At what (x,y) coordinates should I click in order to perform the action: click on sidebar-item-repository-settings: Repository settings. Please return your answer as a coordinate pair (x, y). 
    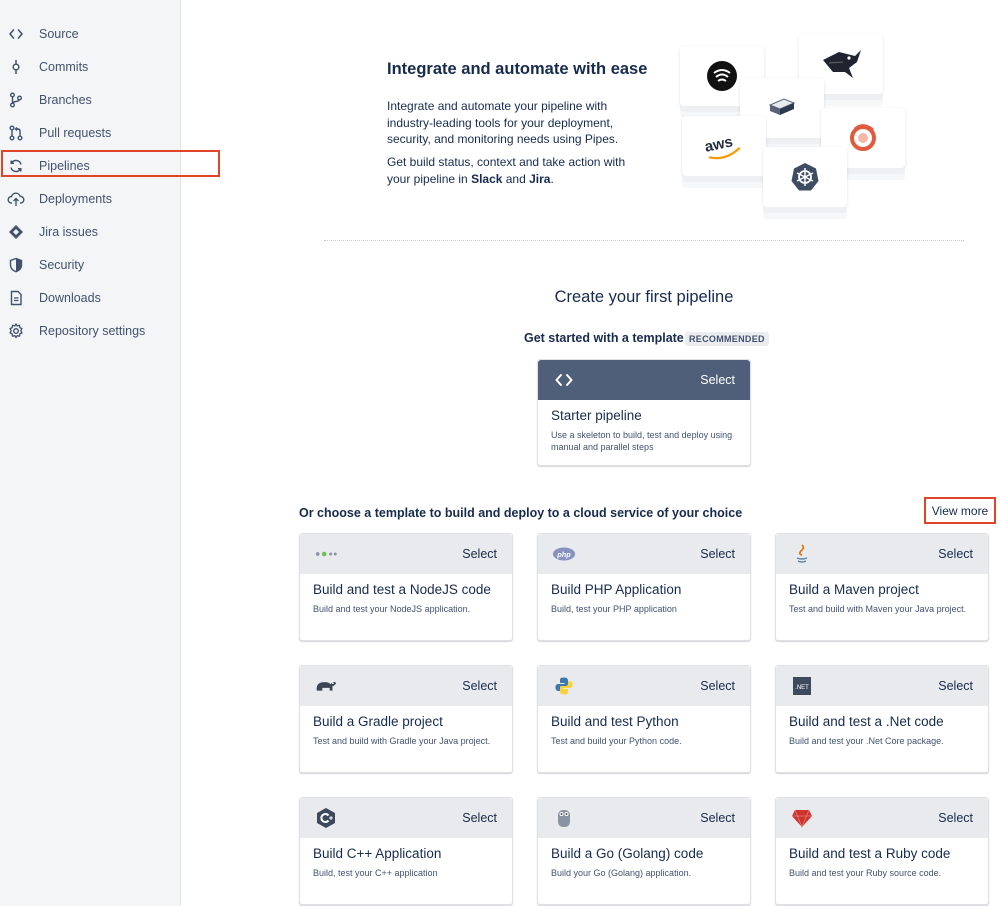
    Looking at the image, I should click on (90, 330).